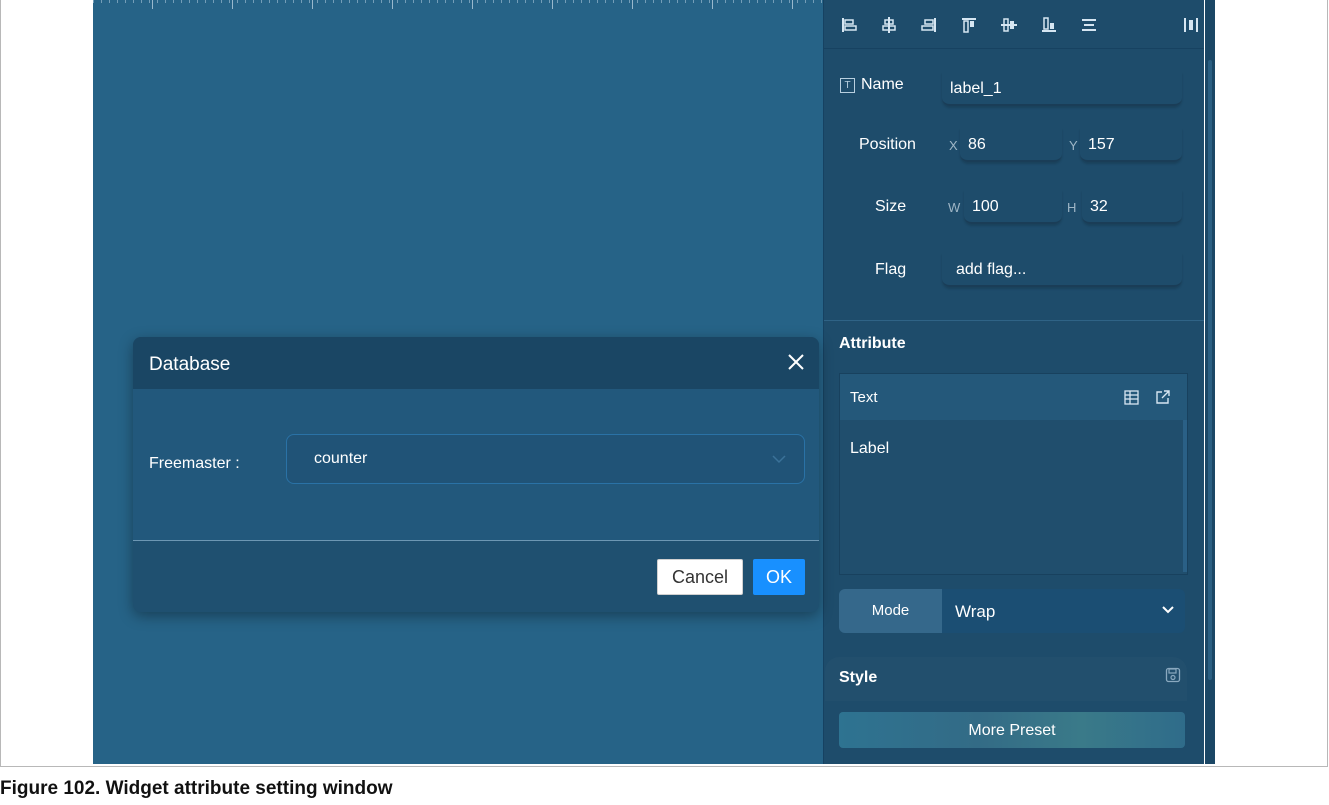  Describe the element at coordinates (872, 343) in the screenshot. I see `attribute-section-title: Attribute` at that location.